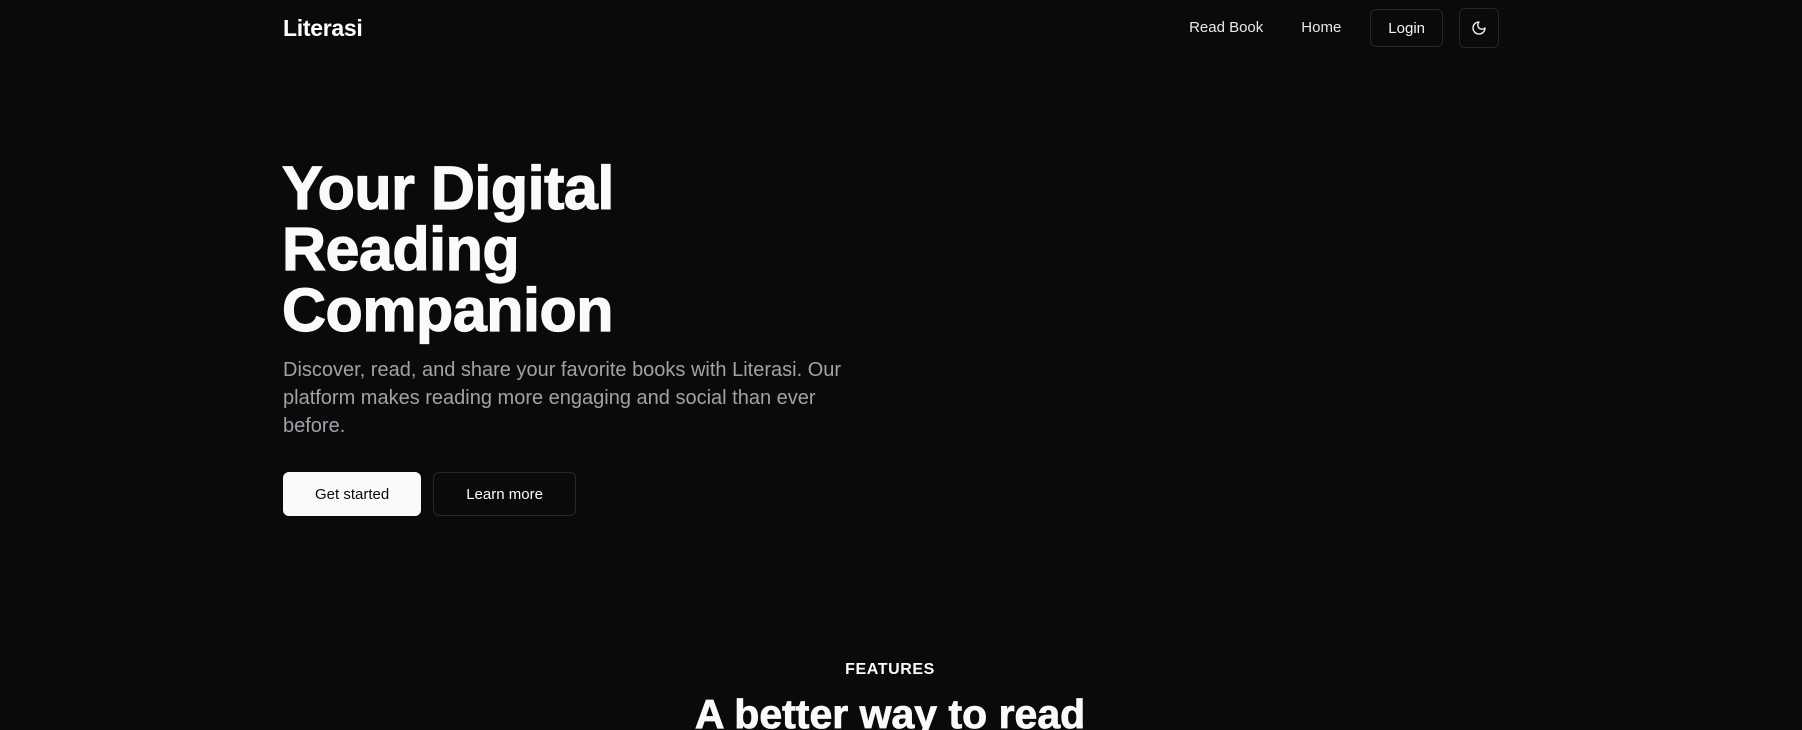 This screenshot has height=730, width=1802. I want to click on hero-title-line-3: Companion, so click(447, 310).